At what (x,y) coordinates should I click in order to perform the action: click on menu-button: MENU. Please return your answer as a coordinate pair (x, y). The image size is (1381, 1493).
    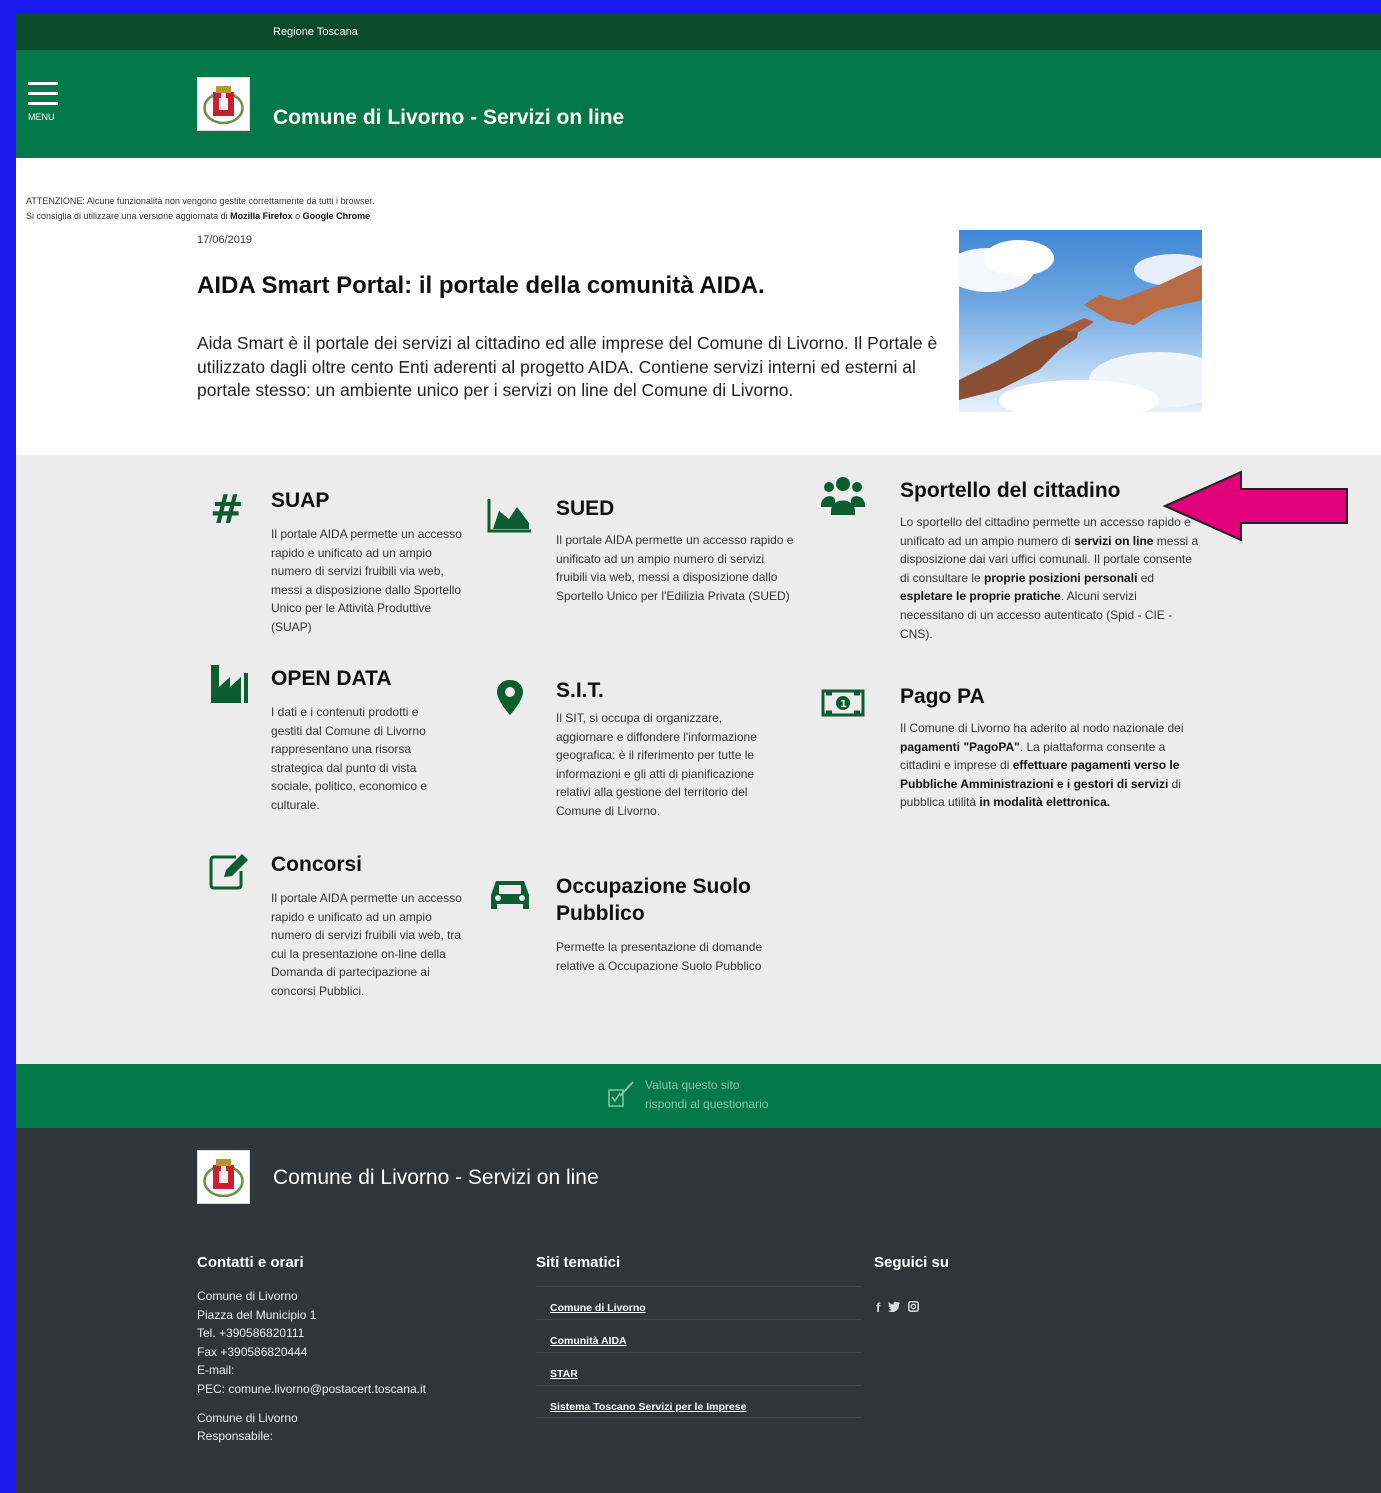
    Looking at the image, I should click on (44, 105).